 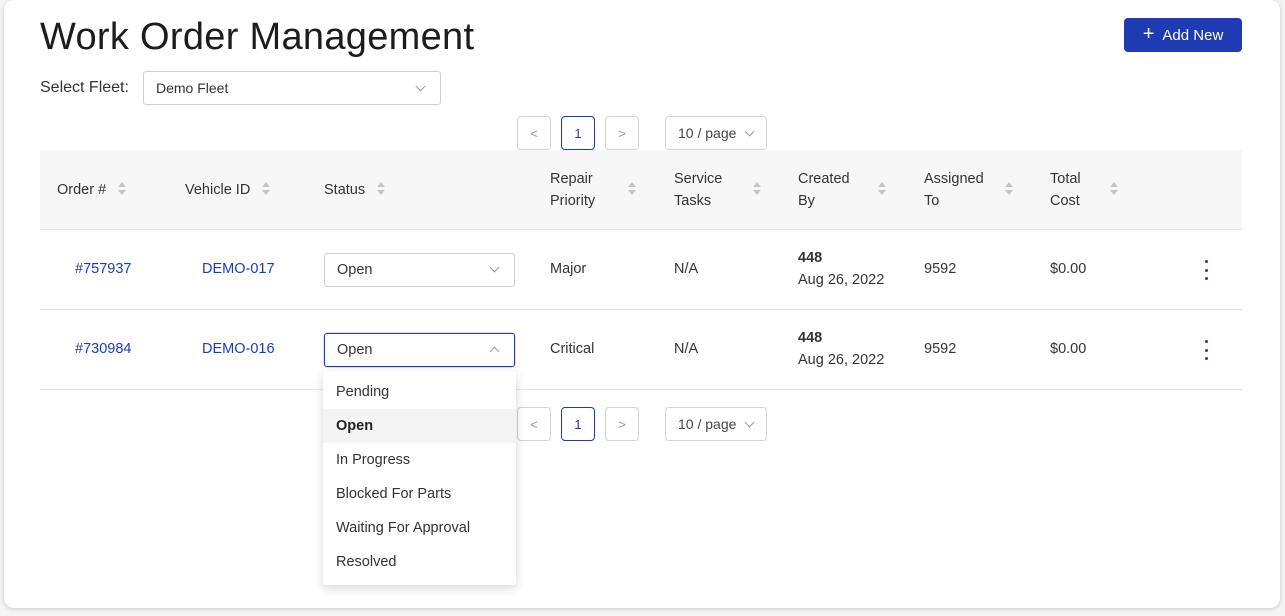 I want to click on column-header-assigned-to: Assigned To, so click(x=954, y=190).